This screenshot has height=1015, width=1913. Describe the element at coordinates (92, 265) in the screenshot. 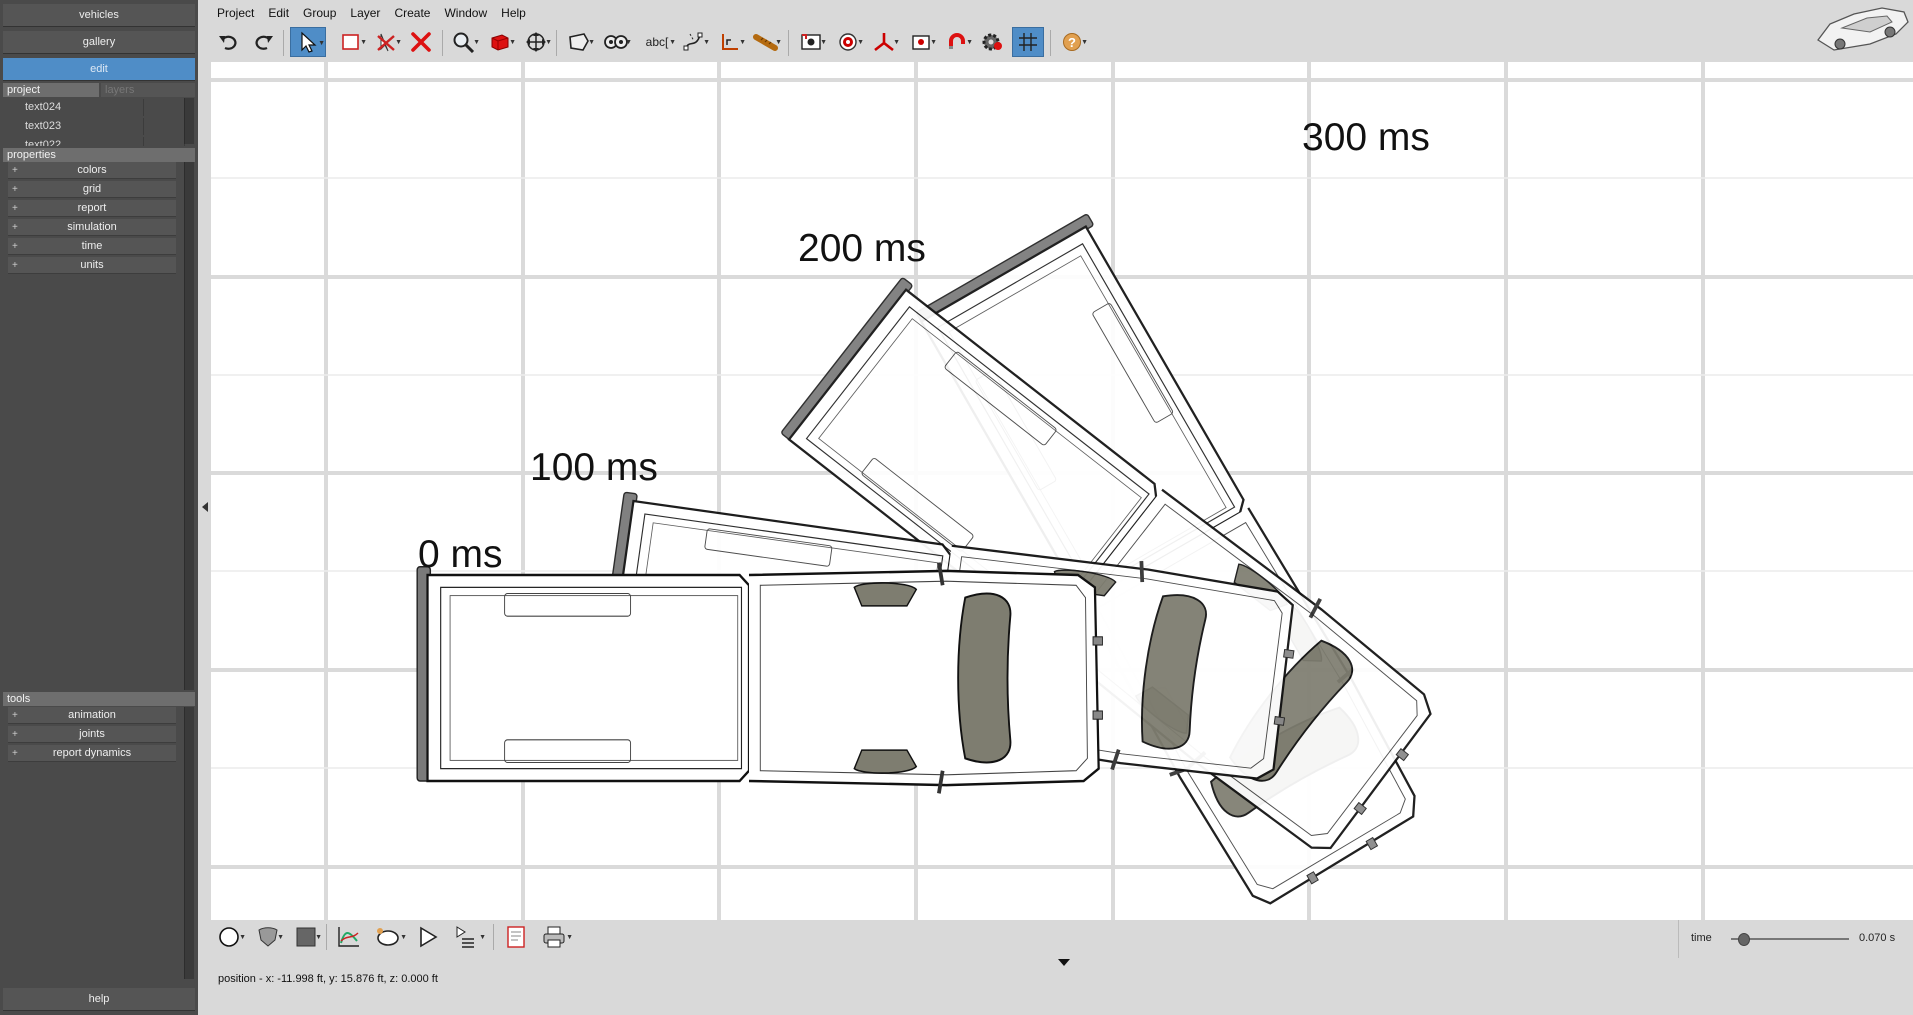

I see `property-units: + units` at that location.